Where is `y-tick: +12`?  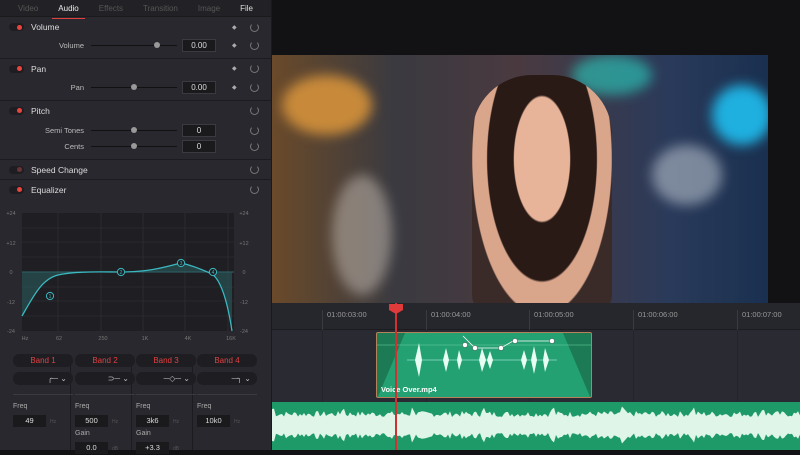 y-tick: +12 is located at coordinates (10, 244).